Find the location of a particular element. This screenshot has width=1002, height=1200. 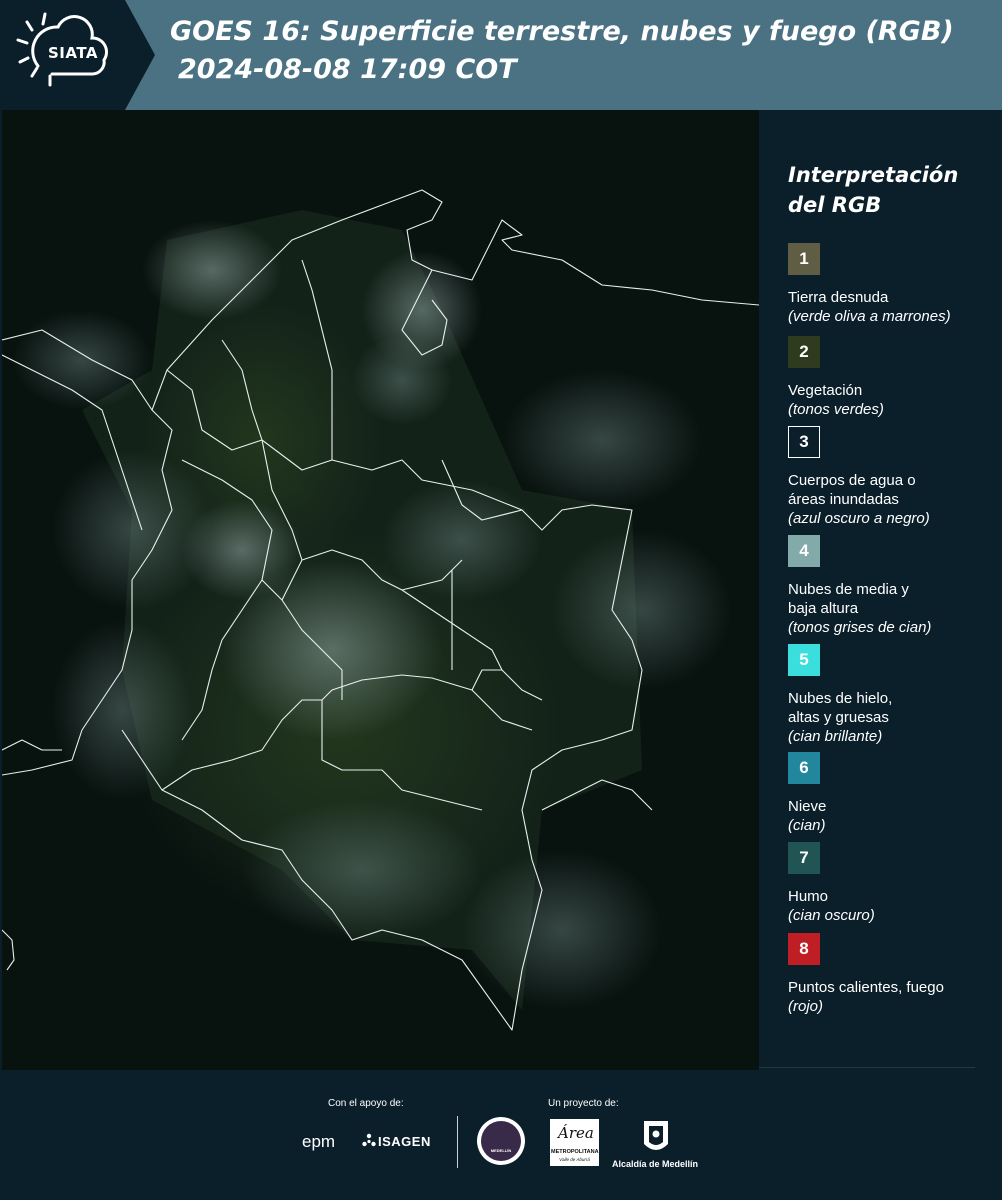

legend-desc-8: (rojo) is located at coordinates (806, 1006).